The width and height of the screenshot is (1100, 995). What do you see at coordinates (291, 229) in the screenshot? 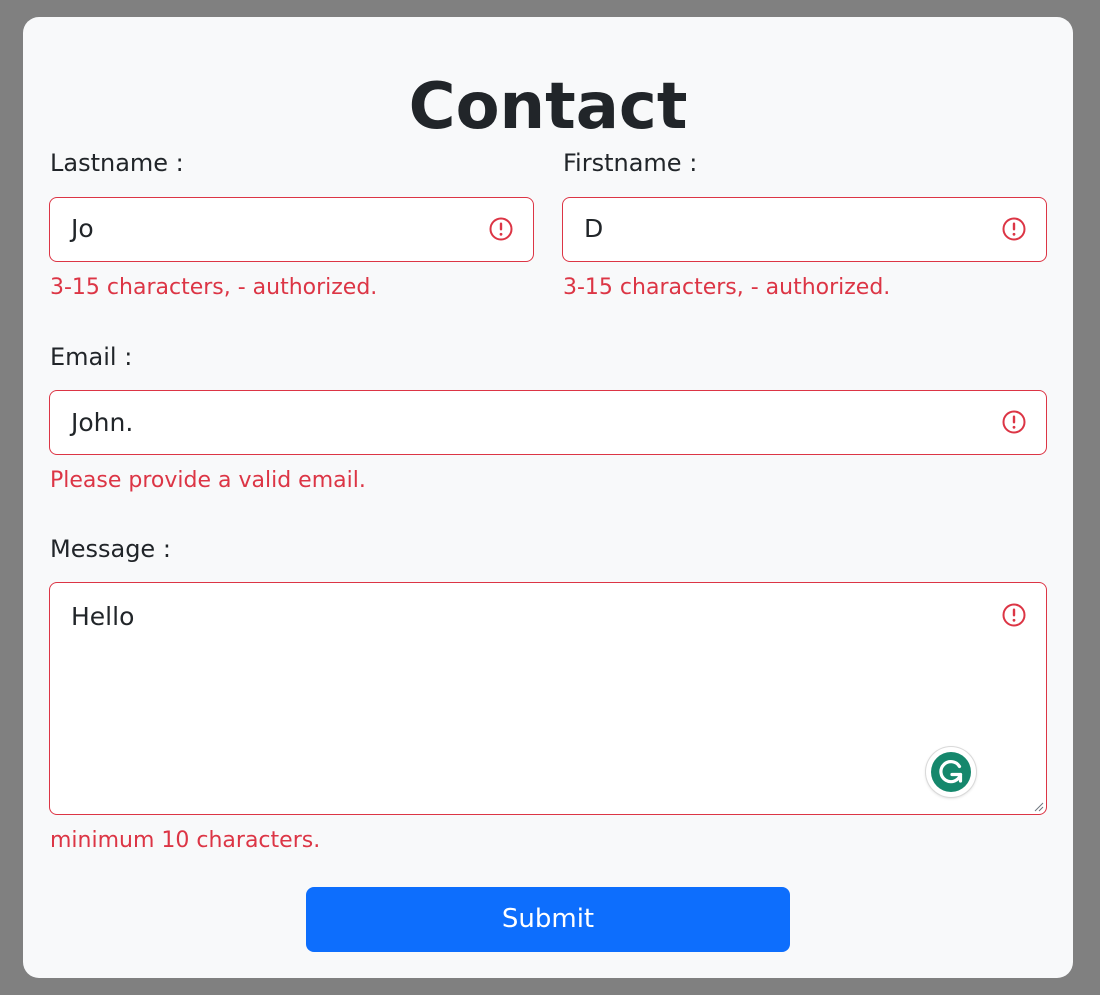
I see `lastname-input: Jo` at bounding box center [291, 229].